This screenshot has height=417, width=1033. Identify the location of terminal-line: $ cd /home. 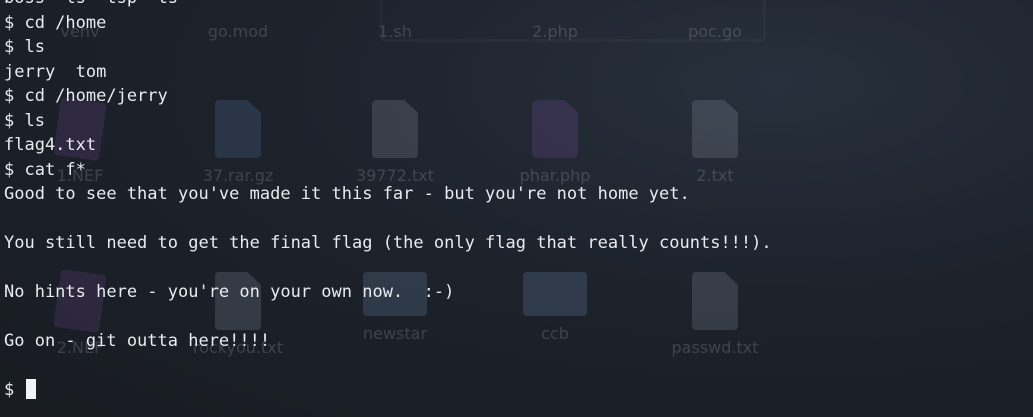
(55, 22).